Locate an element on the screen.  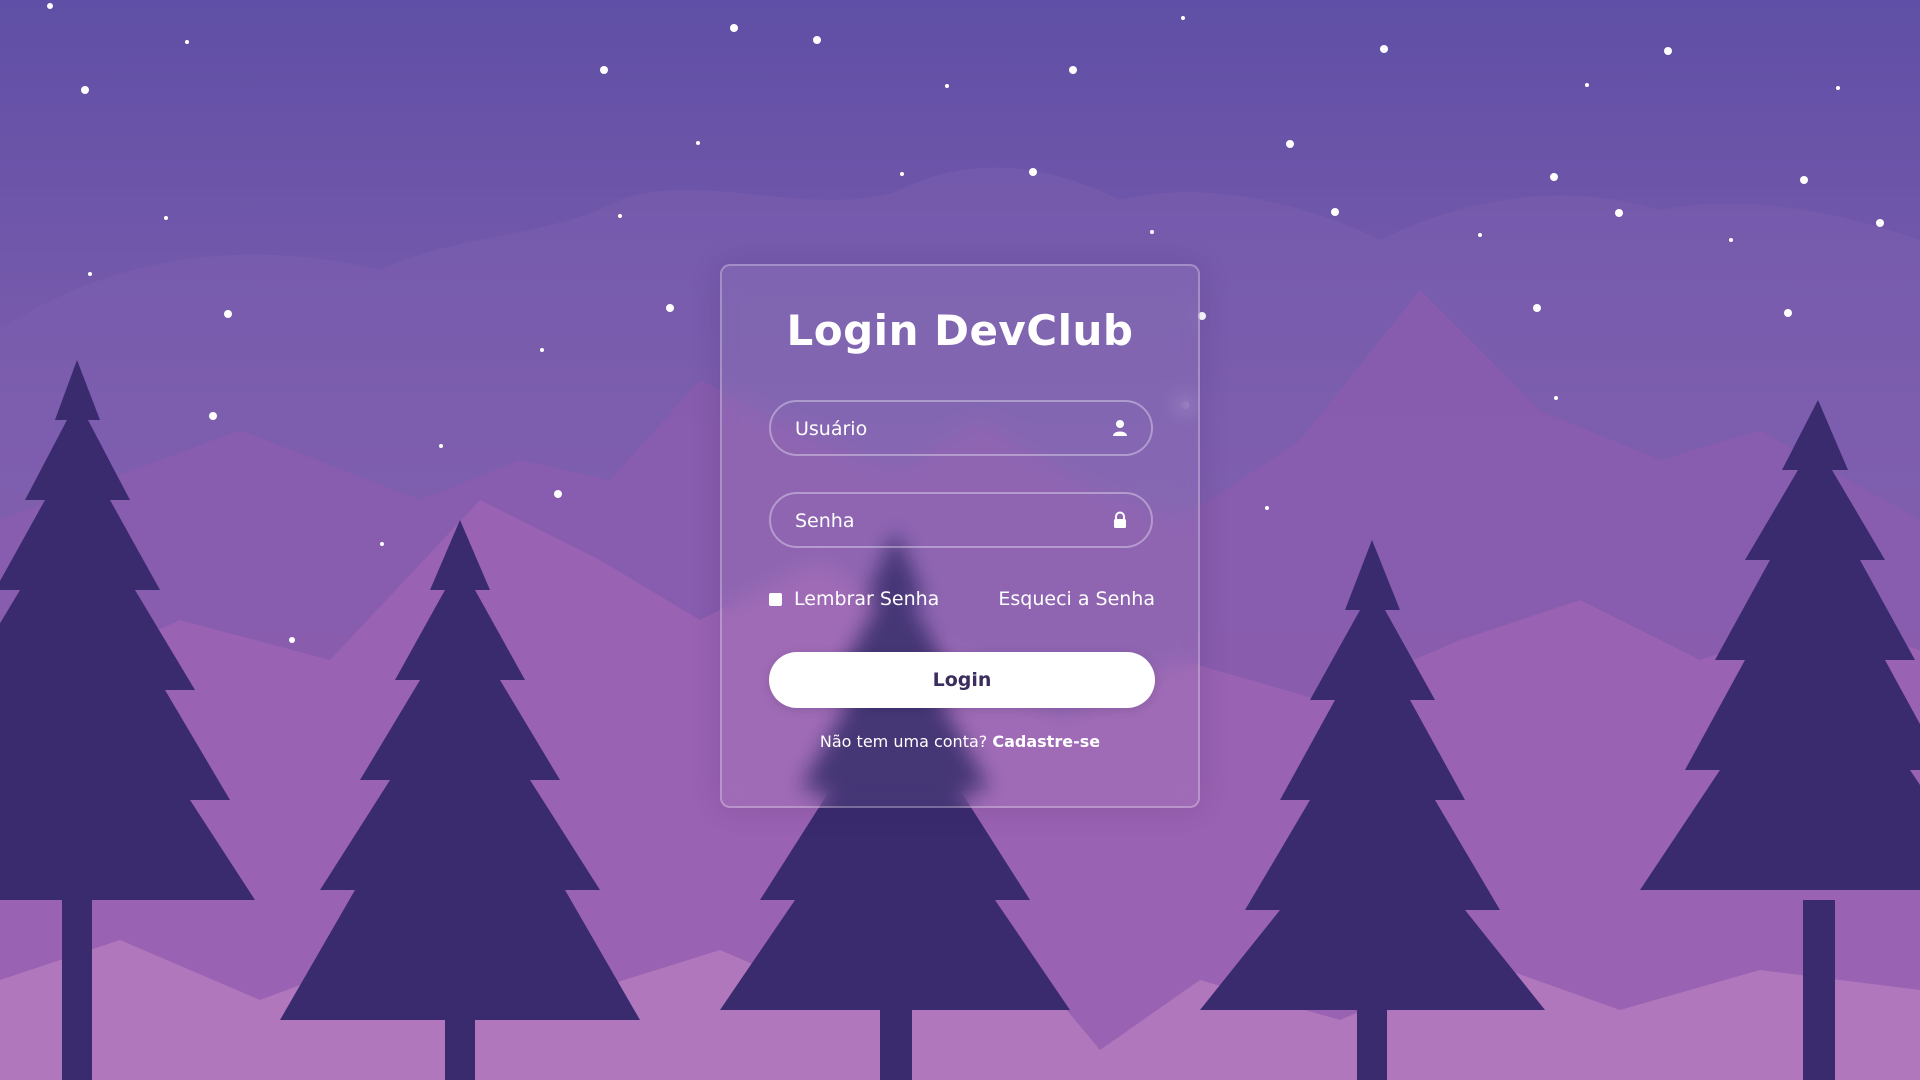
user-icon is located at coordinates (1120, 428).